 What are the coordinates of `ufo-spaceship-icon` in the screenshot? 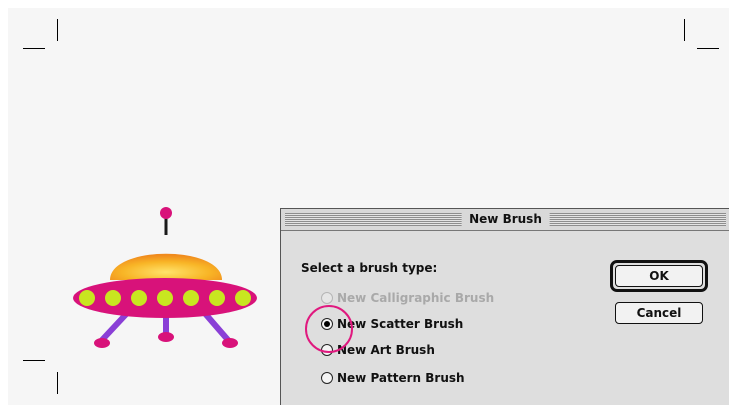 It's located at (165, 277).